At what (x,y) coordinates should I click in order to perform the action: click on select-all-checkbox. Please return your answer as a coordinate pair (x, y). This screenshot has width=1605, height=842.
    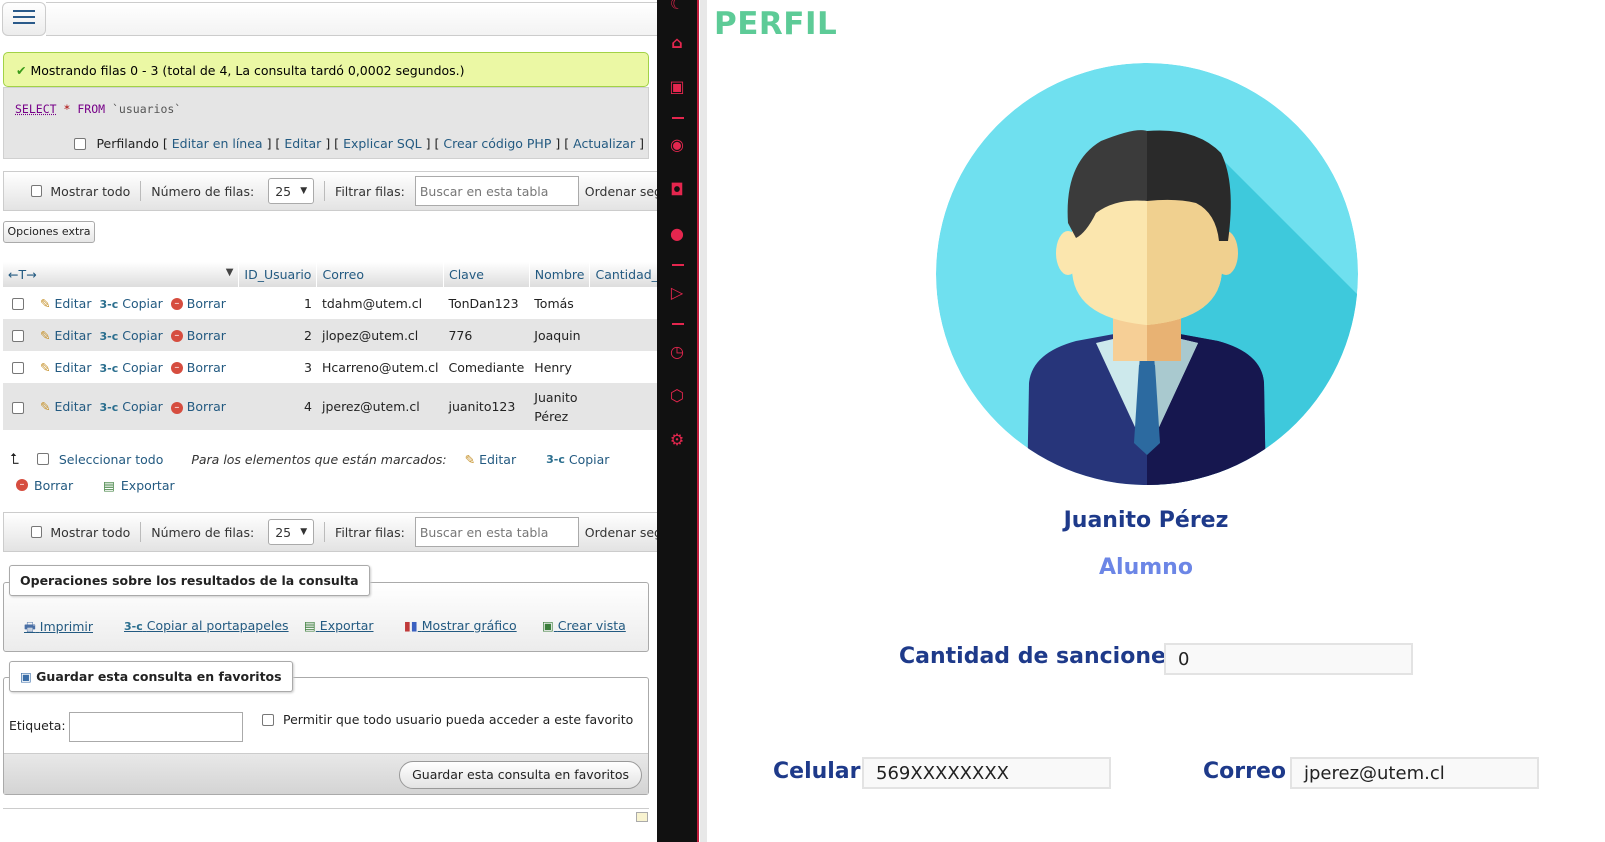
    Looking at the image, I should click on (42, 459).